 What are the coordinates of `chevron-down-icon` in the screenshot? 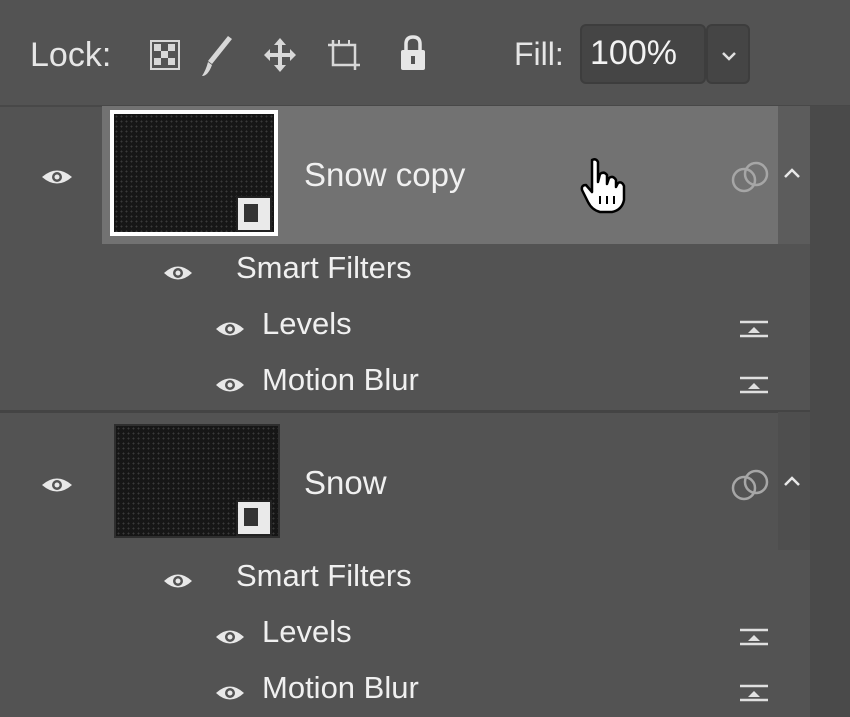 It's located at (729, 56).